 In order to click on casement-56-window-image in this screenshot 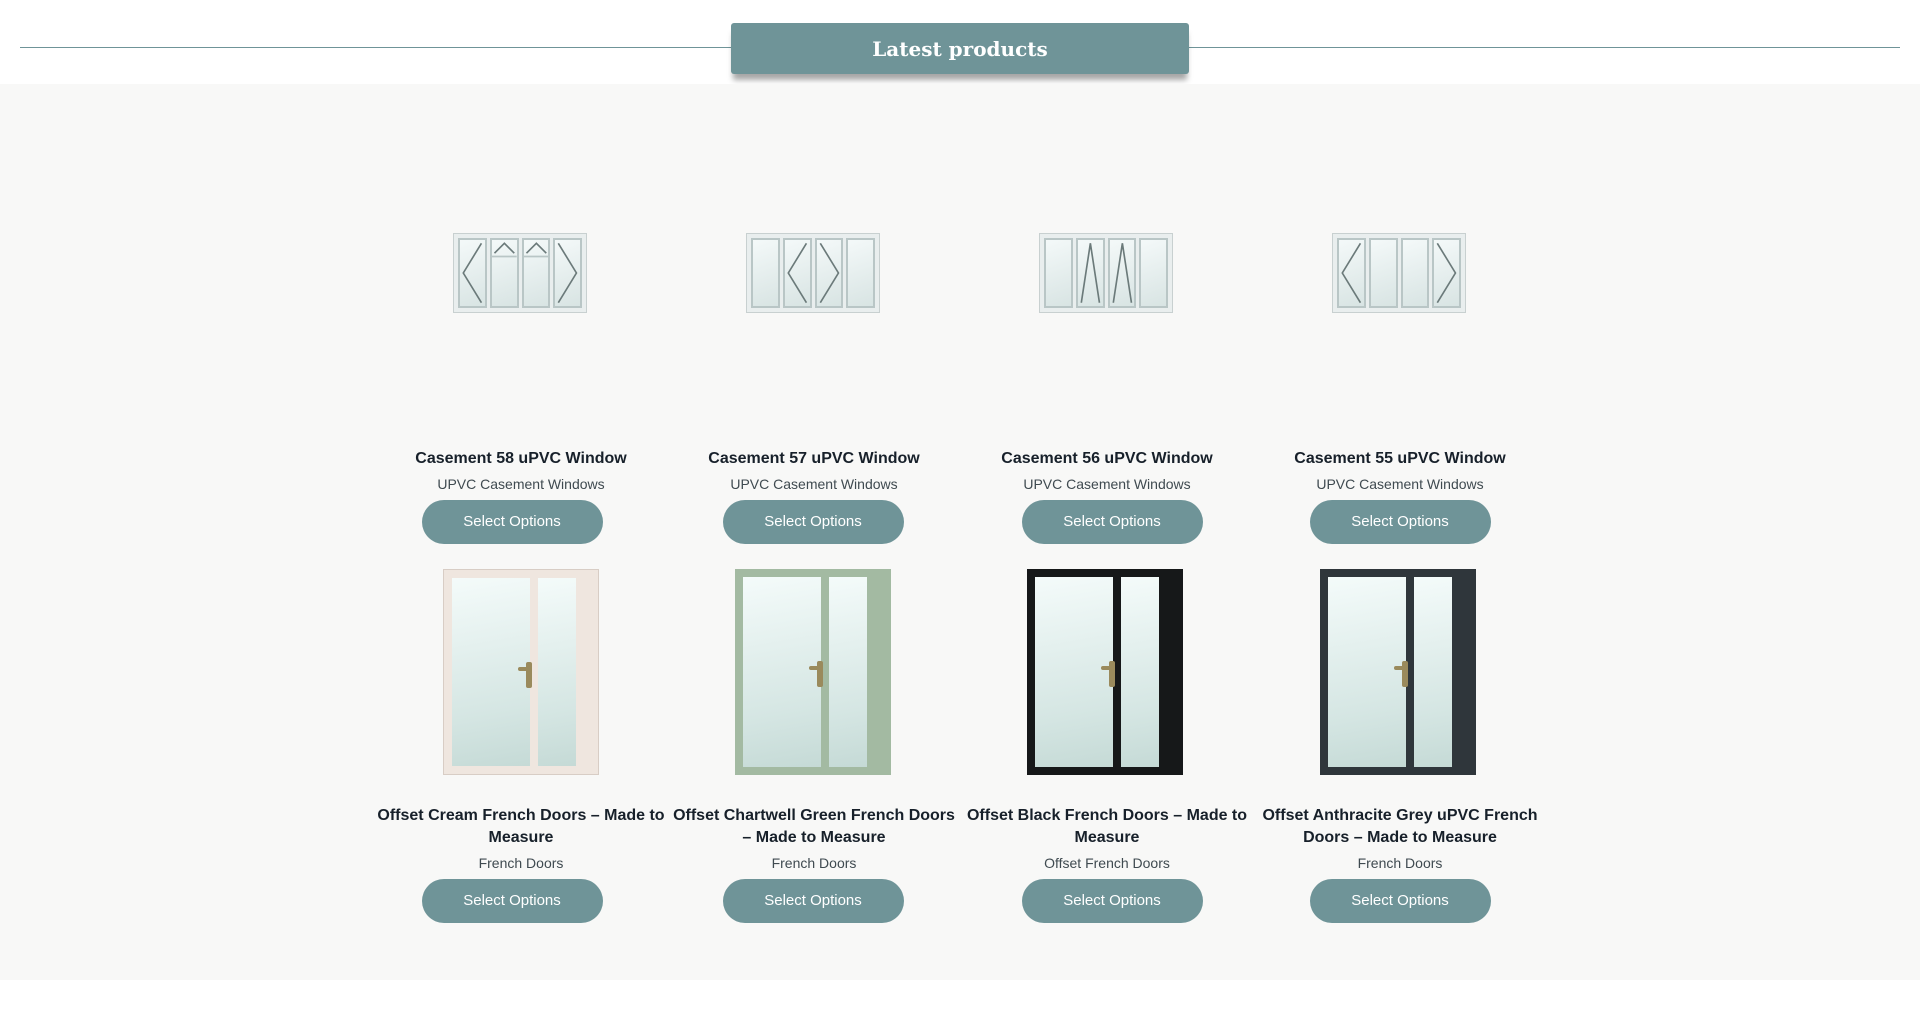, I will do `click(1106, 273)`.